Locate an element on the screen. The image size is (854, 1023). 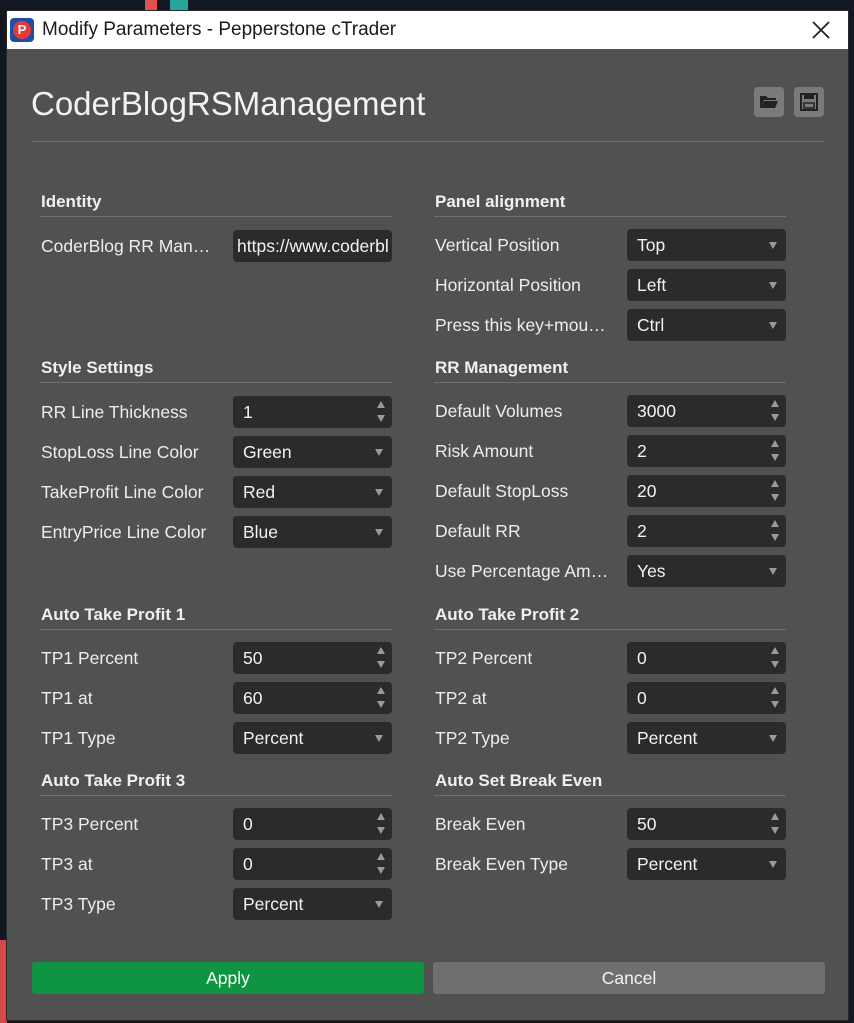
input-value: 3000 is located at coordinates (656, 411).